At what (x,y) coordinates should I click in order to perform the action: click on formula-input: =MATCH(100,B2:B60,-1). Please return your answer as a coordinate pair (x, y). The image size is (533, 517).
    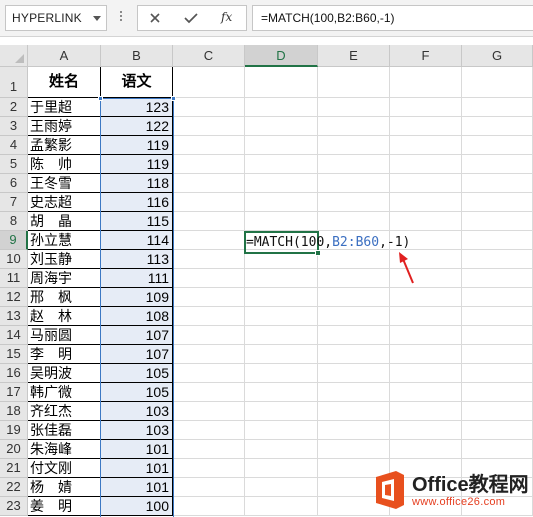
    Looking at the image, I should click on (392, 18).